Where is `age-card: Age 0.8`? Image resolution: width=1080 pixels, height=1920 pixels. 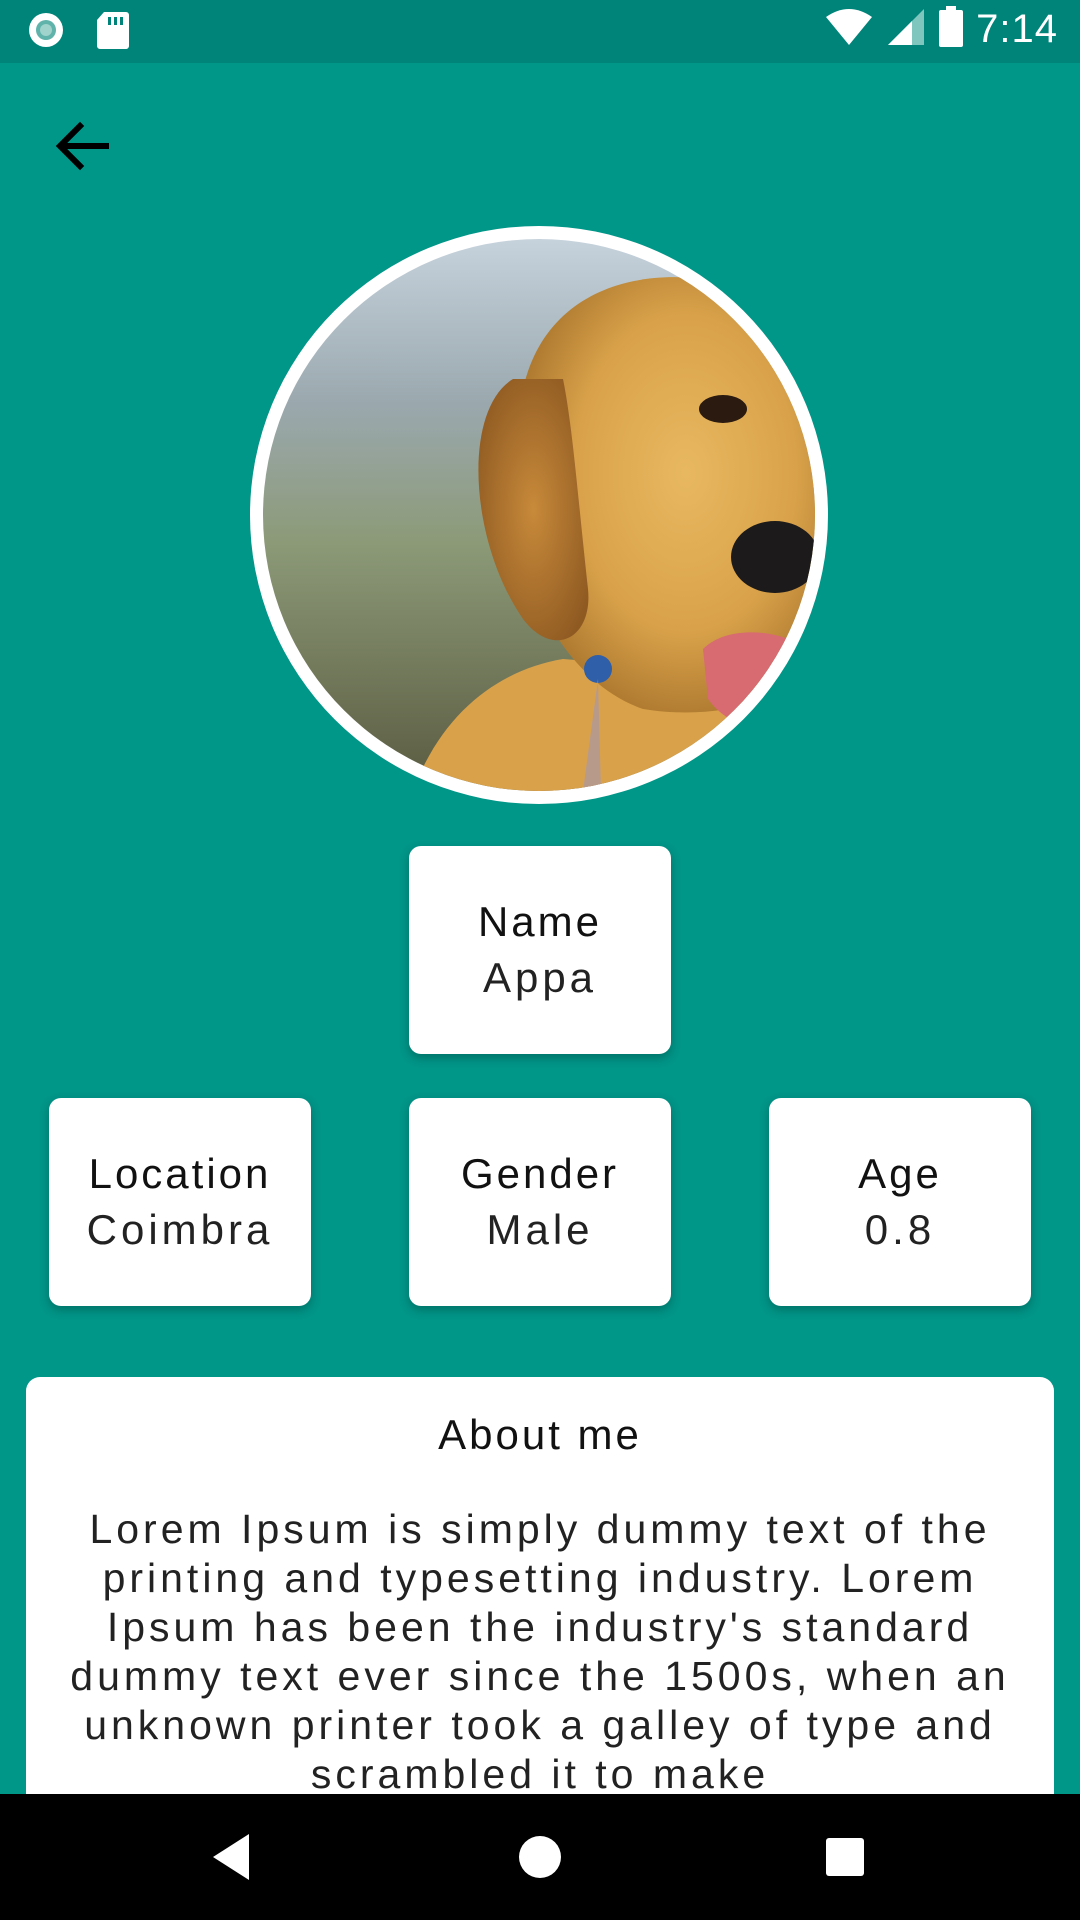
age-card: Age 0.8 is located at coordinates (900, 1202).